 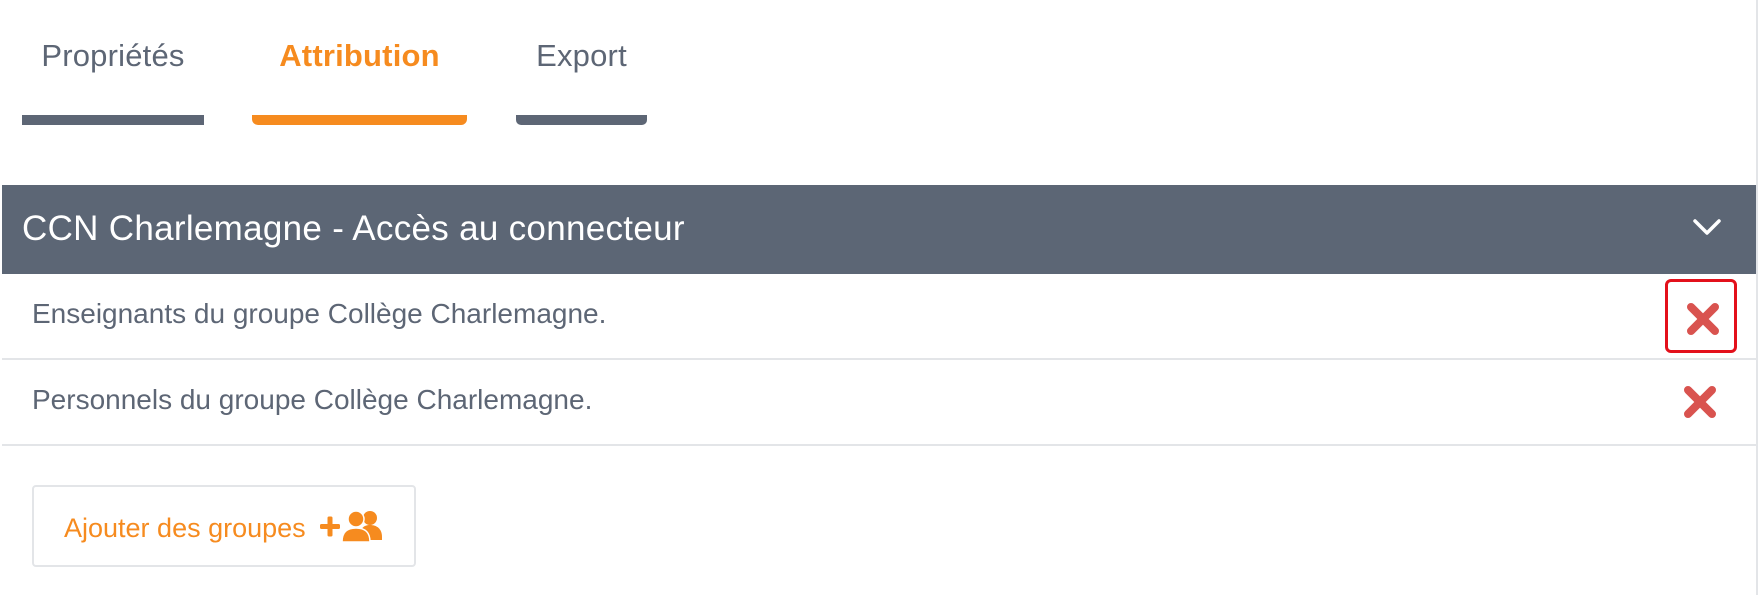 I want to click on tab-export-label: Export, so click(x=581, y=55).